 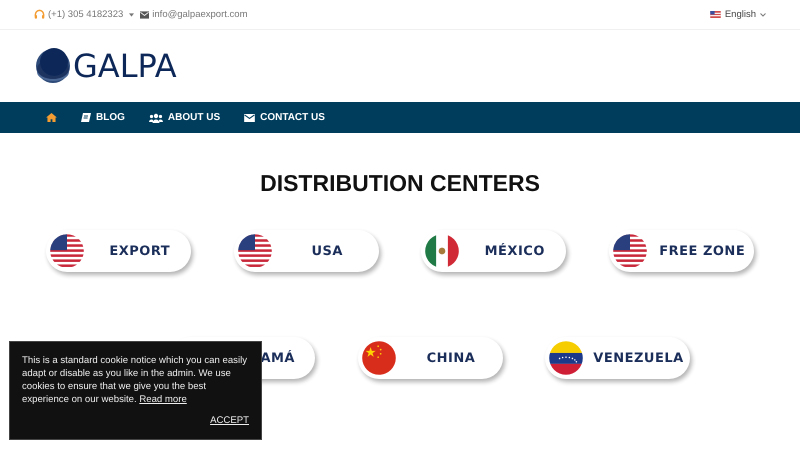 I want to click on flag-icon, so click(x=715, y=14).